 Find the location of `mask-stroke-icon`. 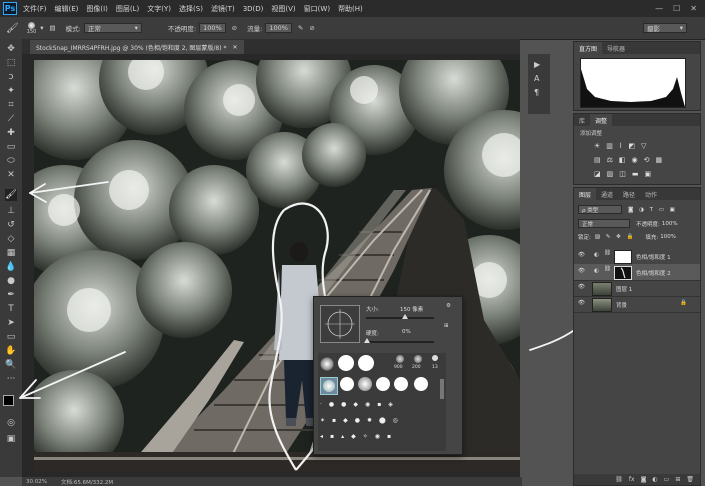

mask-stroke-icon is located at coordinates (623, 273).